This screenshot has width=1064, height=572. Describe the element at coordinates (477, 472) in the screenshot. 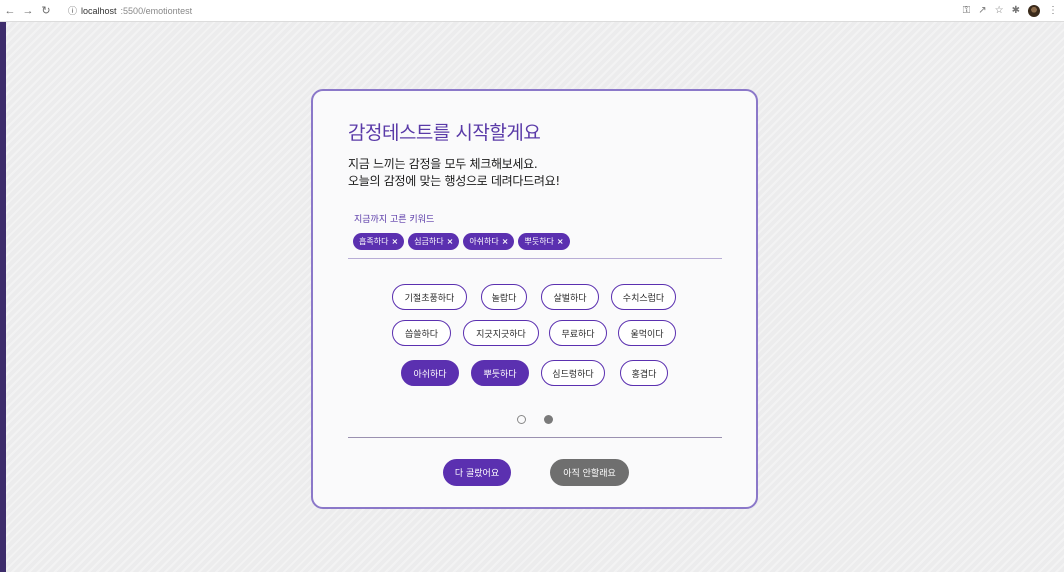

I see `done-button: 다 골랐어요` at that location.